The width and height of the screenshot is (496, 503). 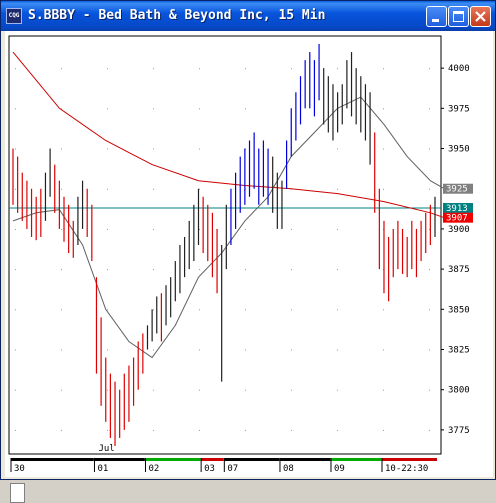 What do you see at coordinates (436, 16) in the screenshot?
I see `minimize-button` at bounding box center [436, 16].